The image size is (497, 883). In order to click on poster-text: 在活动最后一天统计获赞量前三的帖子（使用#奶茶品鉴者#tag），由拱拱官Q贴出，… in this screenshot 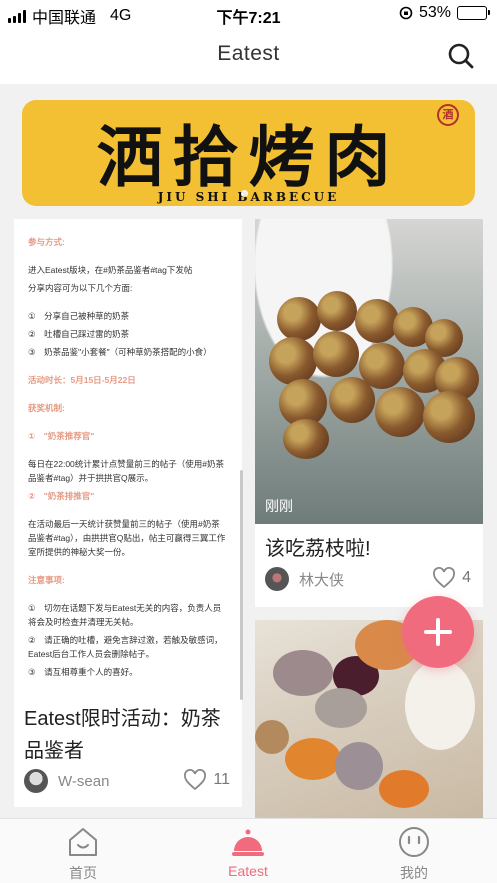, I will do `click(127, 538)`.